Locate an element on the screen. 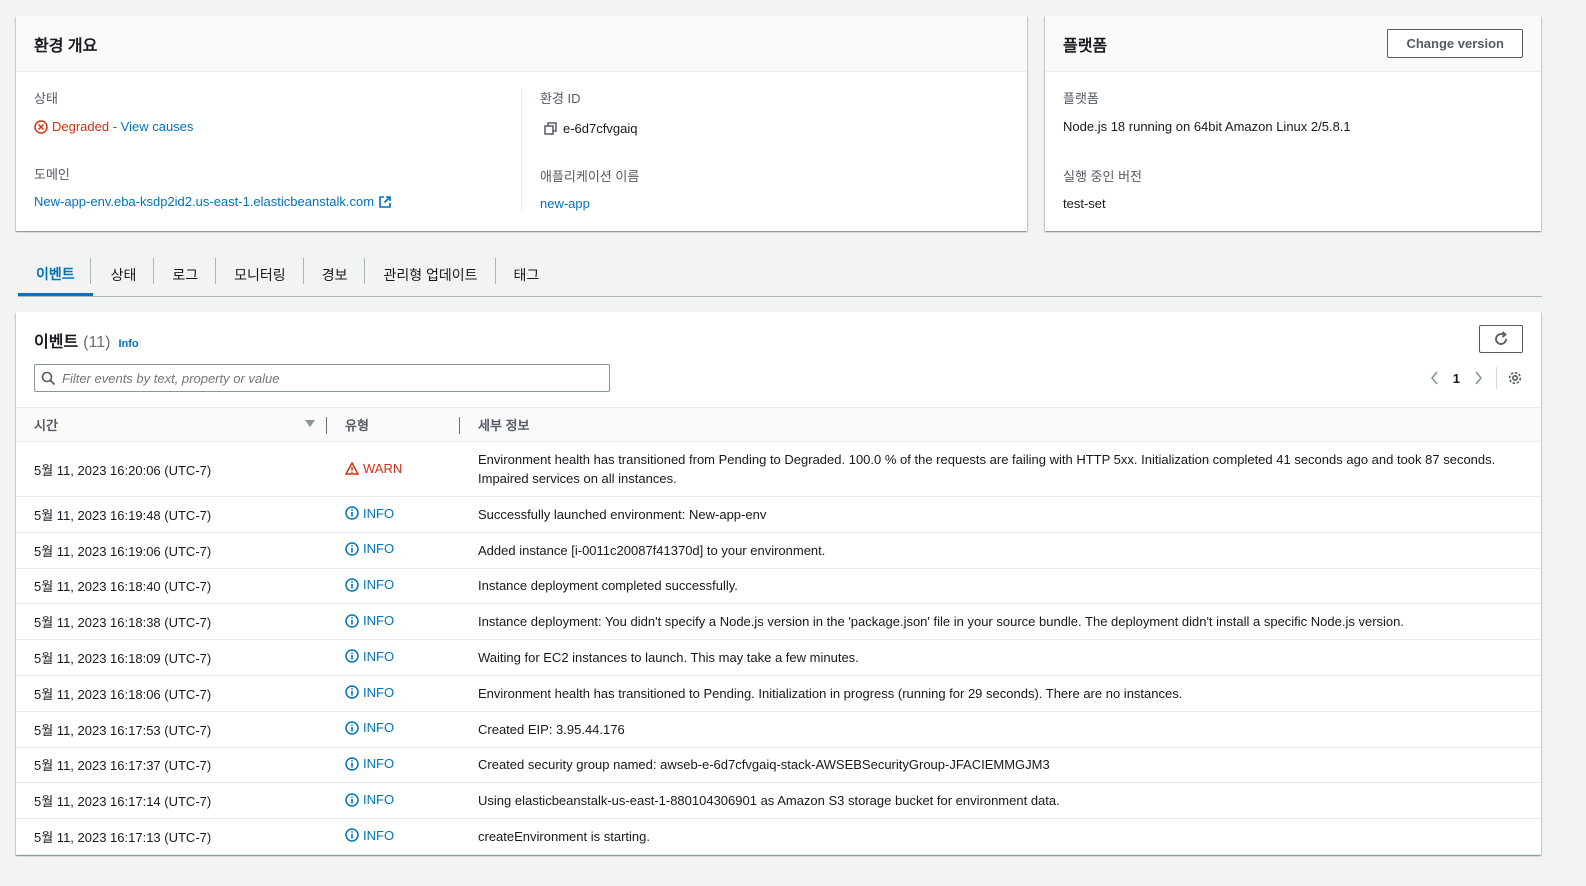 The width and height of the screenshot is (1586, 886). tab-tags-label: 태그 is located at coordinates (526, 275).